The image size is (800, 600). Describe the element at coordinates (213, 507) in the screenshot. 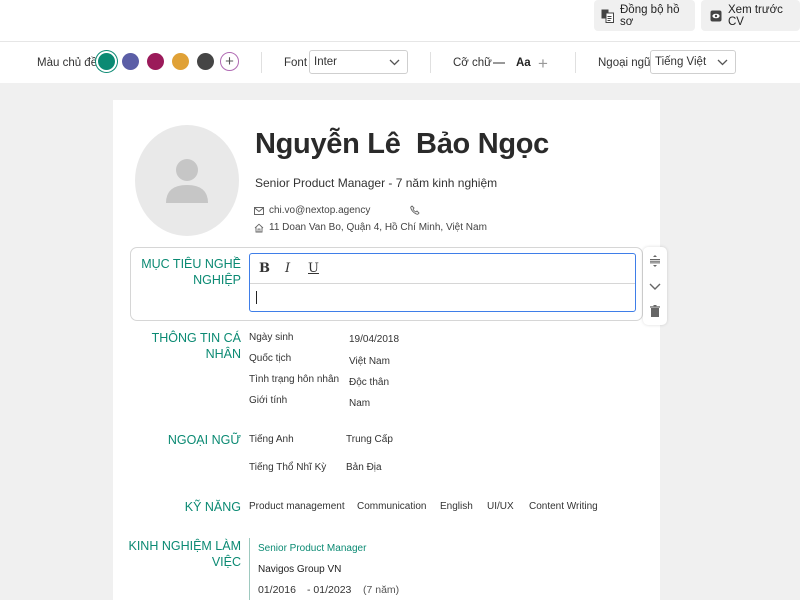

I see `skills-section-title: KỸ NĂNG` at that location.